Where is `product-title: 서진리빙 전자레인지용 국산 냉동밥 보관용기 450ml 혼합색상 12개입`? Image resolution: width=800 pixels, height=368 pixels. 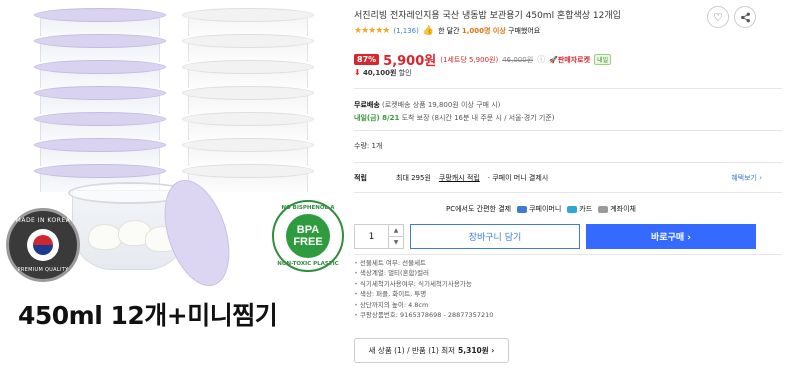 product-title: 서진리빙 전자레인지용 국산 냉동밥 보관용기 450ml 혼합색상 12개입 is located at coordinates (487, 16).